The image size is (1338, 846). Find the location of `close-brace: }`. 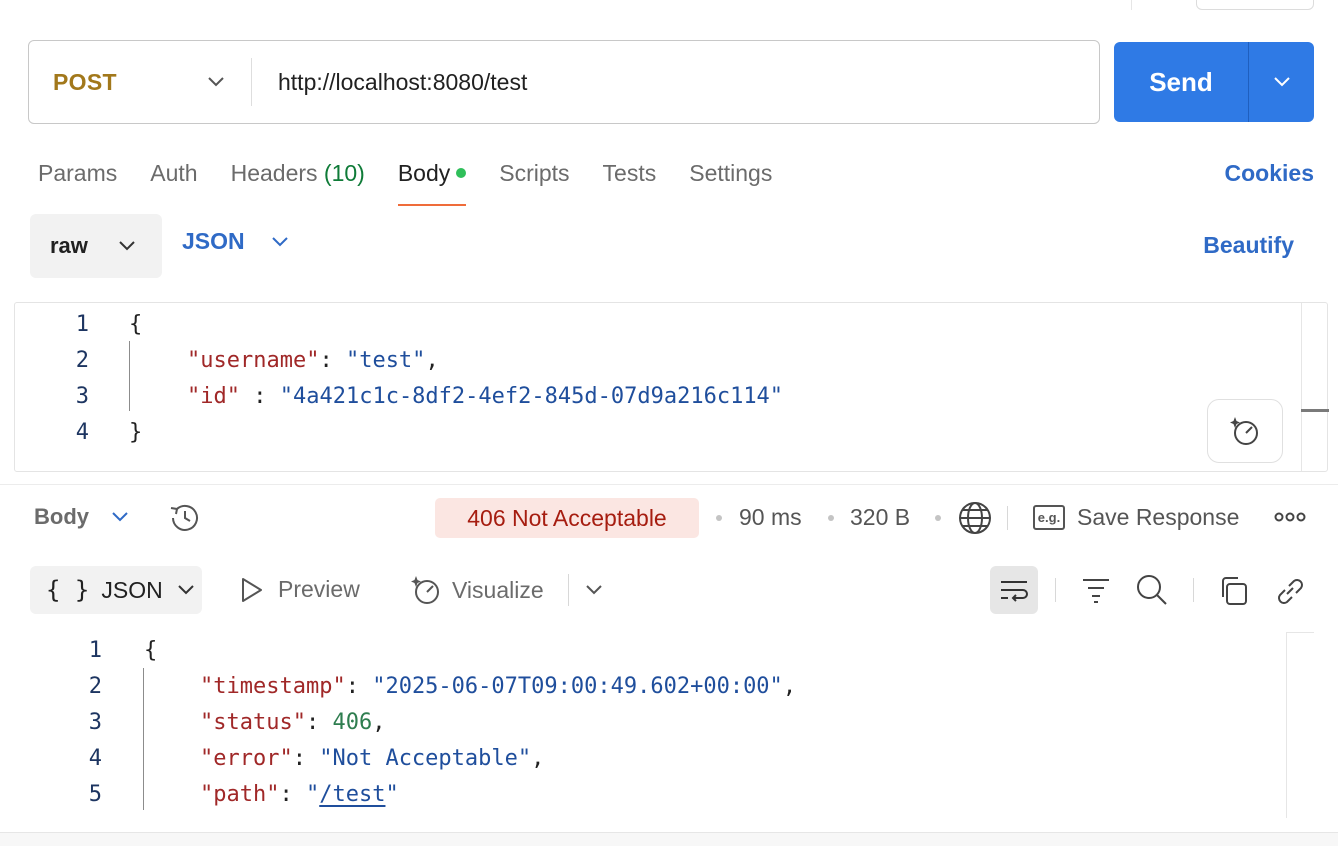

close-brace: } is located at coordinates (136, 432).